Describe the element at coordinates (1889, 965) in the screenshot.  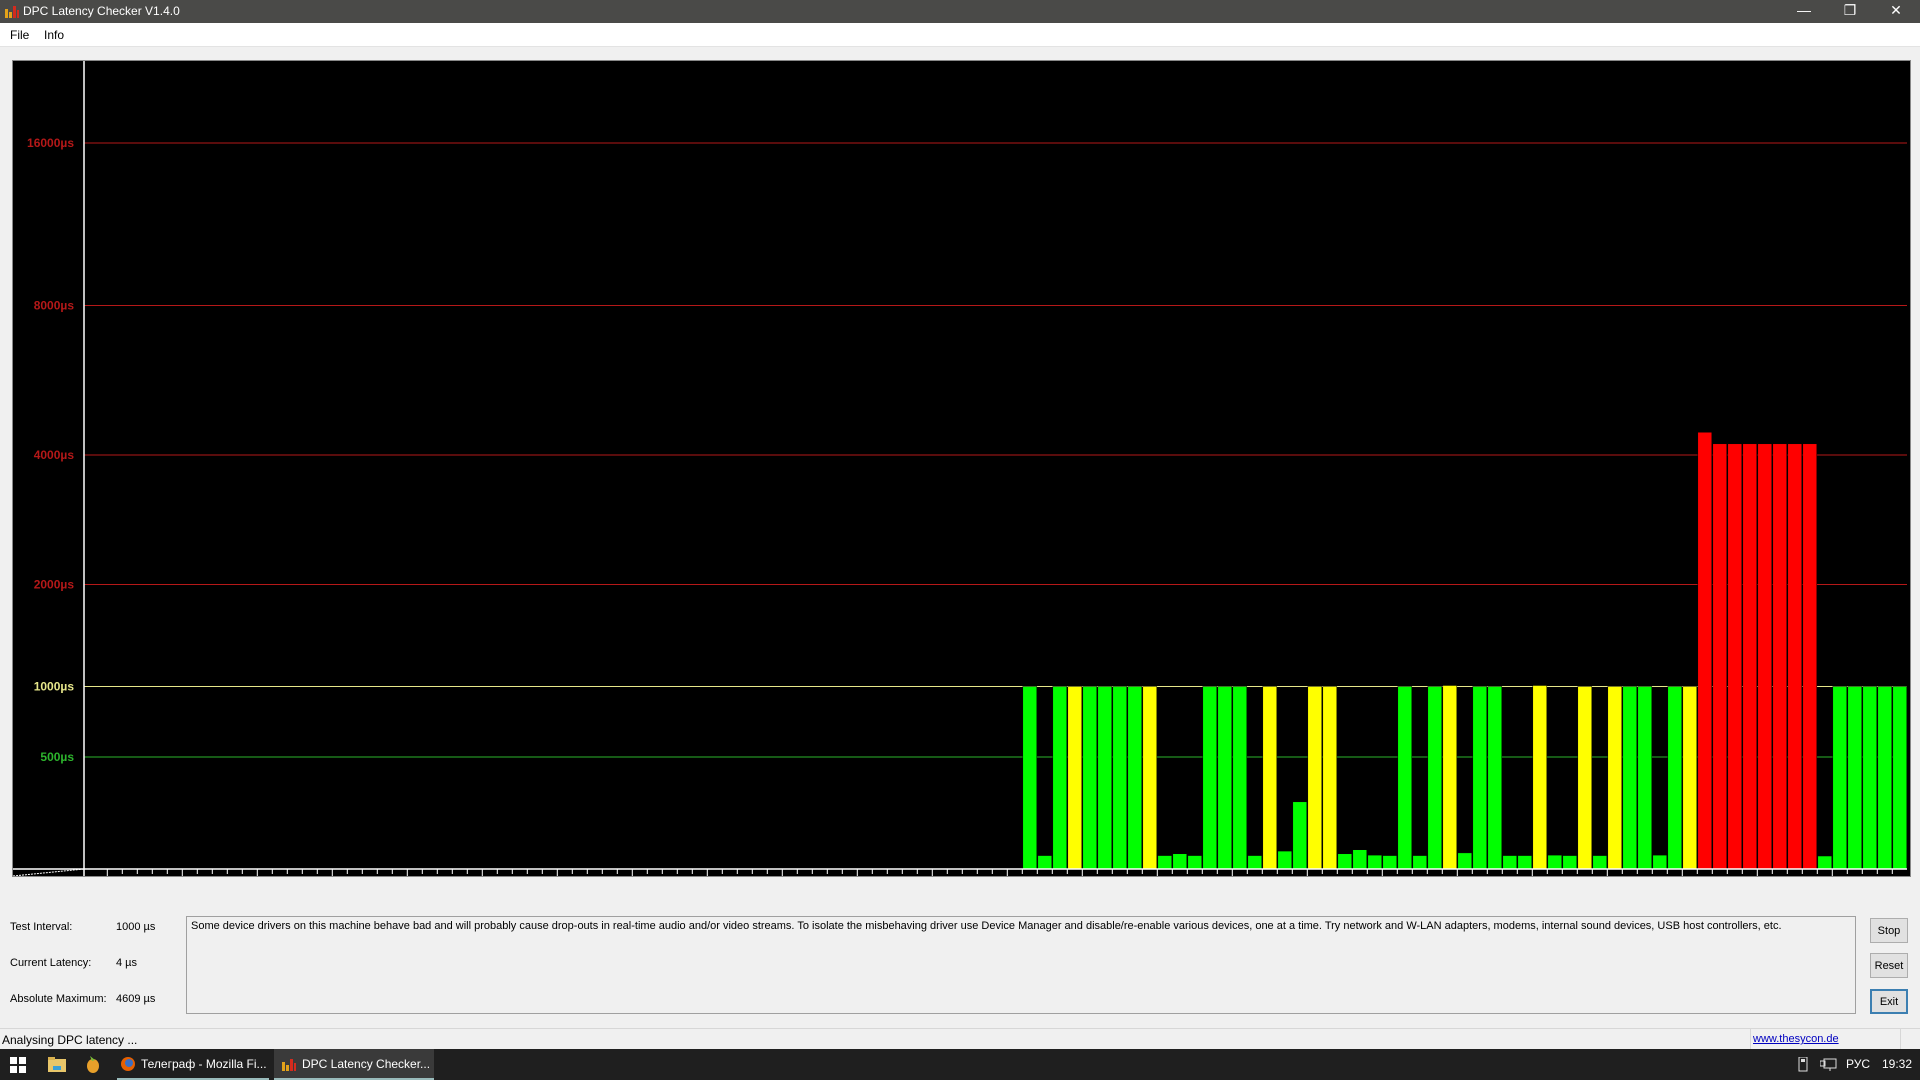
I see `reset-button: Reset` at that location.